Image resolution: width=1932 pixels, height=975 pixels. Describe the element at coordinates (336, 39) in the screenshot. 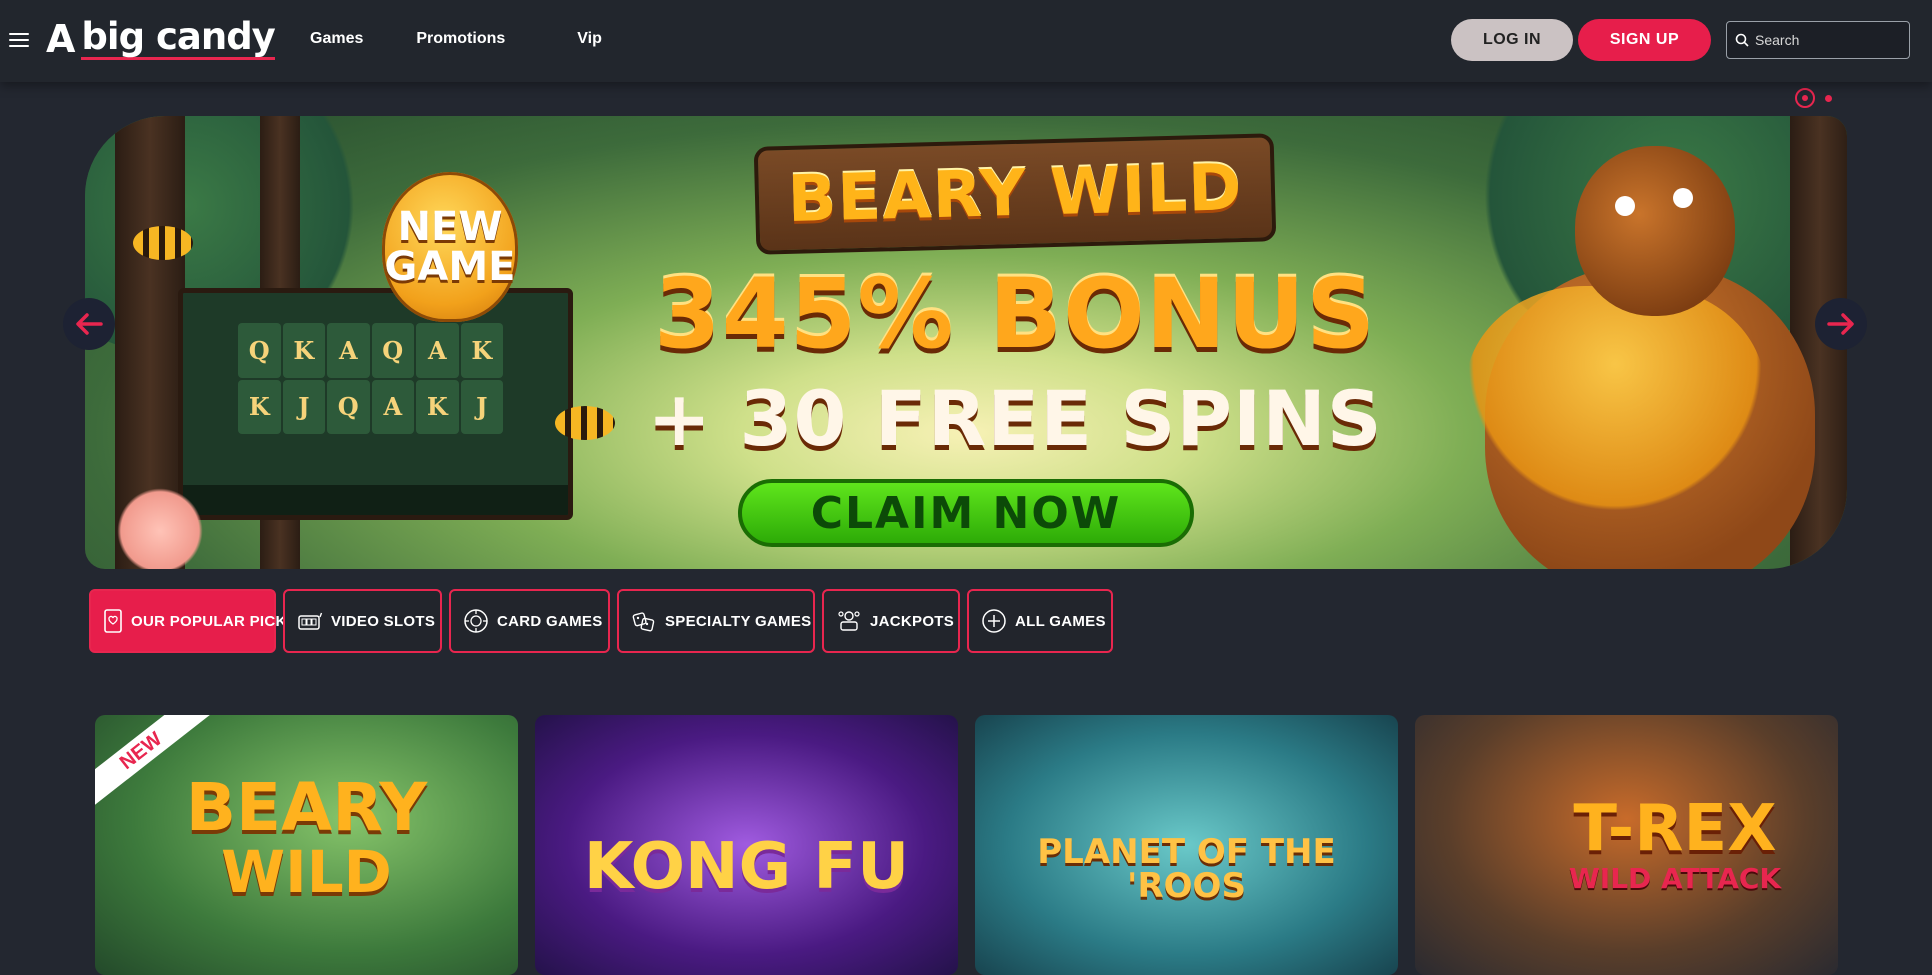

I see `nav-games: Games` at that location.